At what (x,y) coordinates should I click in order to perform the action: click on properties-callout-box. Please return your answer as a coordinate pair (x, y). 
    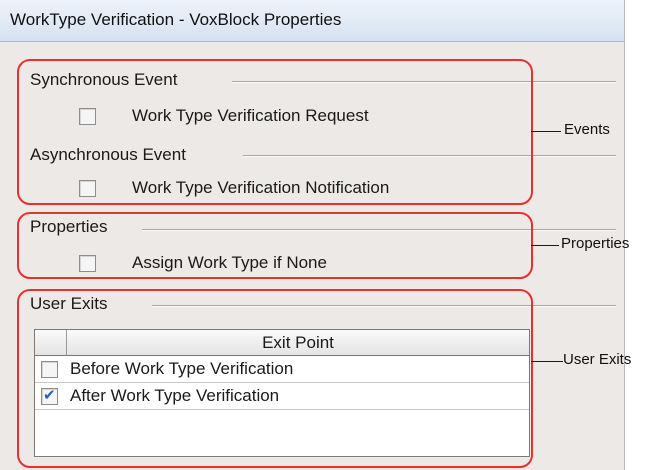
    Looking at the image, I should click on (275, 245).